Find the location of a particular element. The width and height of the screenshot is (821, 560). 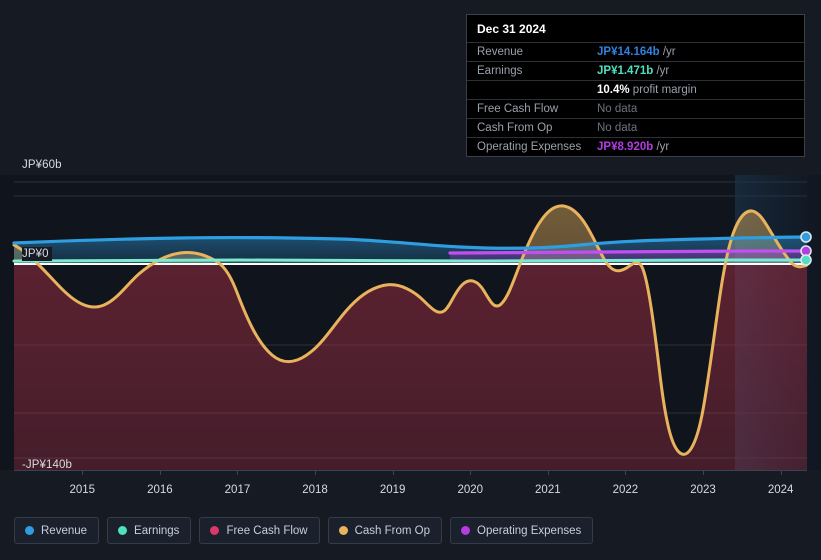

tooltip-row-value: 10.4% profit margin is located at coordinates (647, 90).